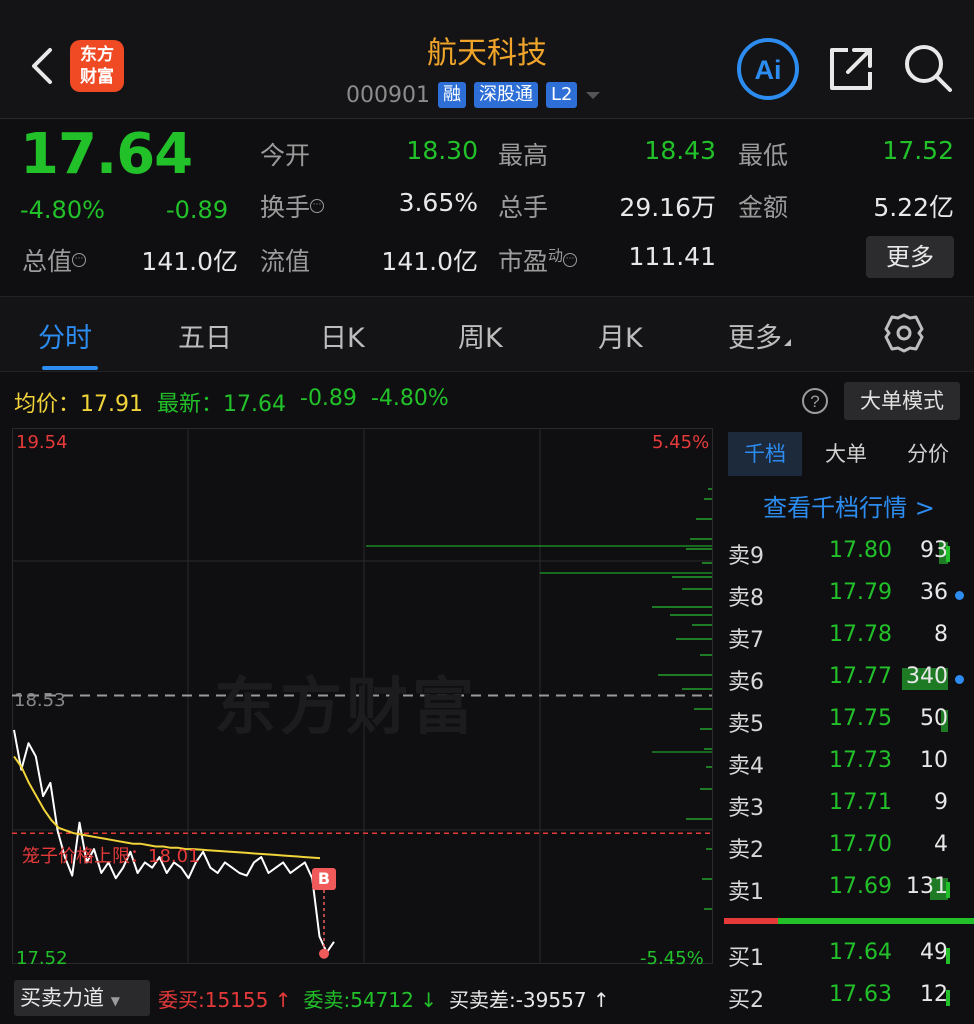  Describe the element at coordinates (934, 994) in the screenshot. I see `bid-volume: 12` at that location.